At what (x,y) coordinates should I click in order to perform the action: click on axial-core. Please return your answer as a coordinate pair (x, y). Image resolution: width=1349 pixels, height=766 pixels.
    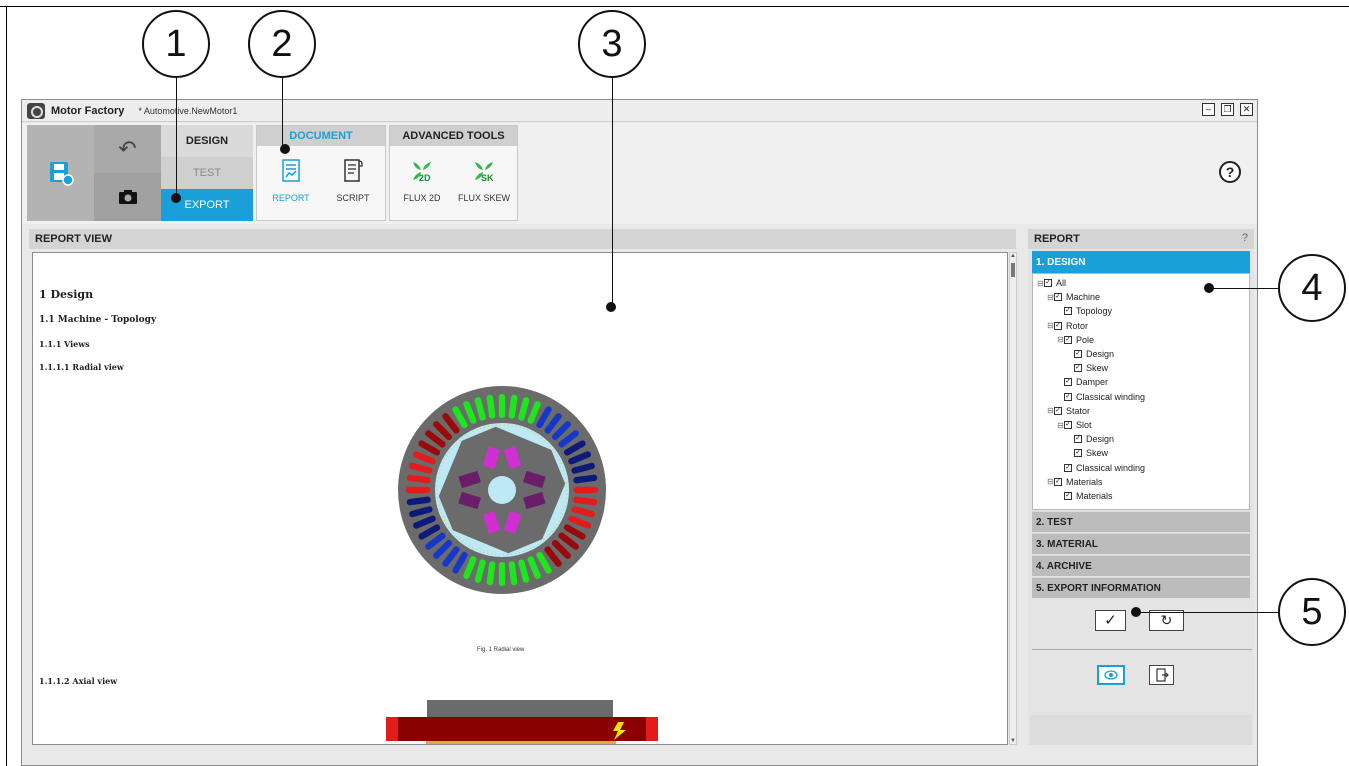
    Looking at the image, I should click on (522, 729).